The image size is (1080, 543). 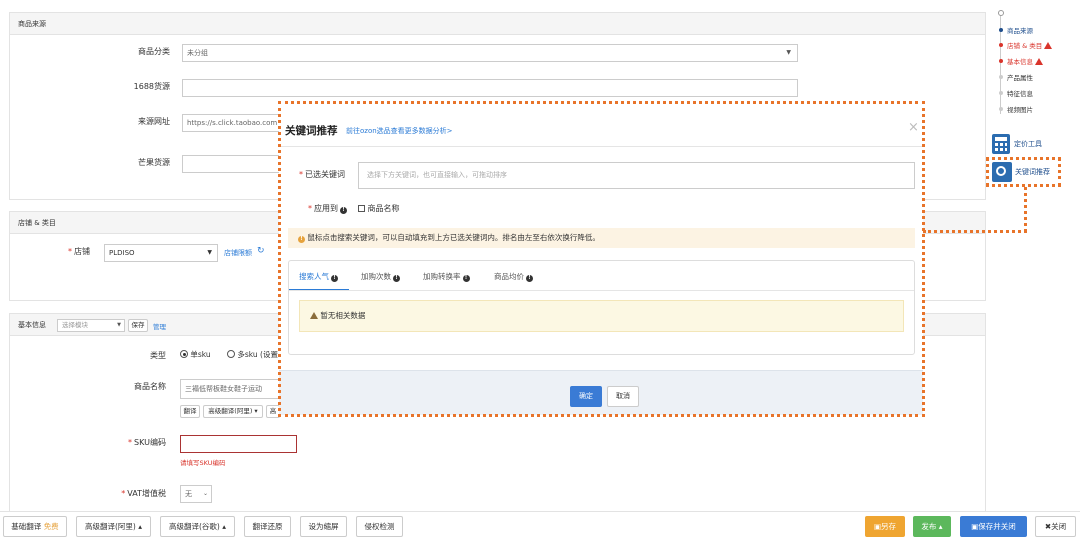 What do you see at coordinates (196, 494) in the screenshot?
I see `vat-select: 无 ⌄` at bounding box center [196, 494].